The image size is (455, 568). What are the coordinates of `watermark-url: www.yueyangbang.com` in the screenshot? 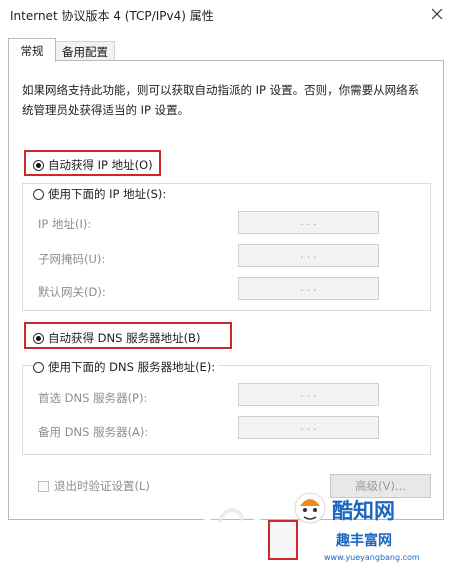 It's located at (372, 557).